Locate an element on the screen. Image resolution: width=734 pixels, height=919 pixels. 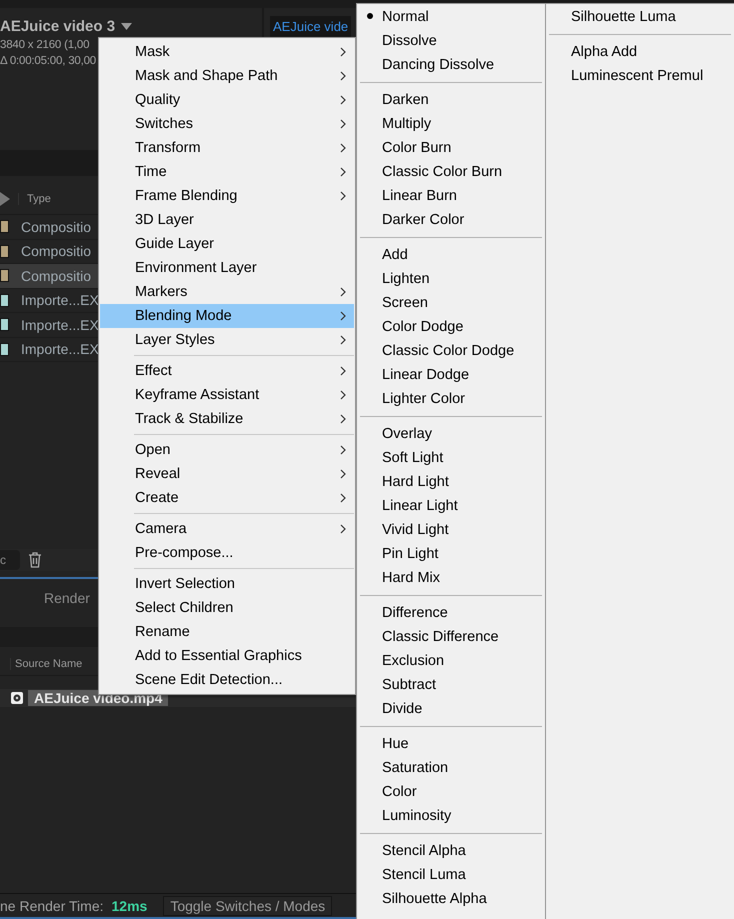
menu-item: Guide Layer is located at coordinates (227, 244).